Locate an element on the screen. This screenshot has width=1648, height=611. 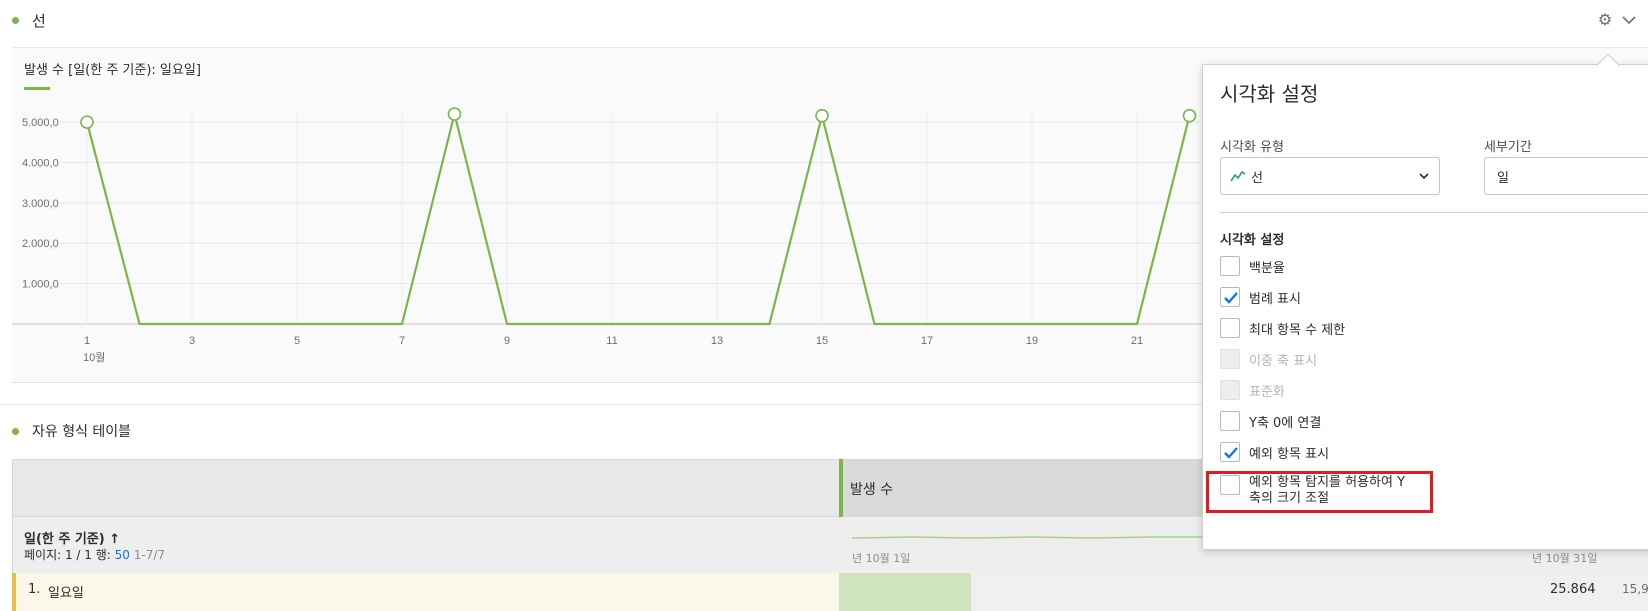
row-value-bar is located at coordinates (905, 592).